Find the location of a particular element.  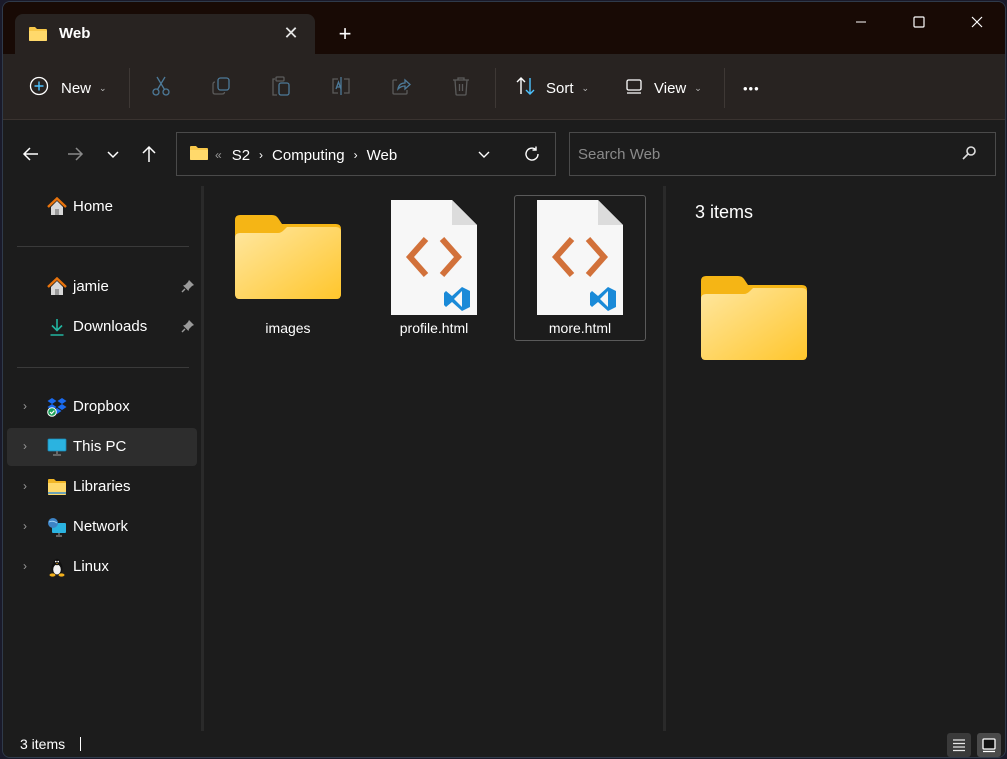

sidebar-item-jamie: jamie is located at coordinates (102, 287).